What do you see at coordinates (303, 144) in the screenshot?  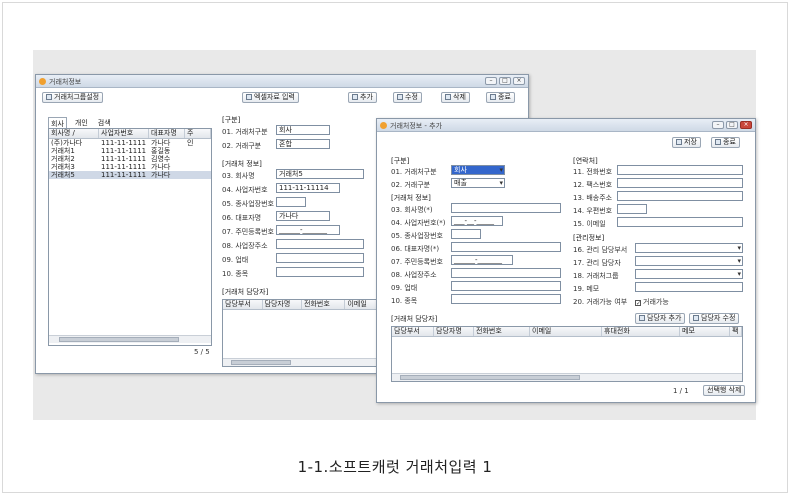 I see `trade-type-field: 혼합` at bounding box center [303, 144].